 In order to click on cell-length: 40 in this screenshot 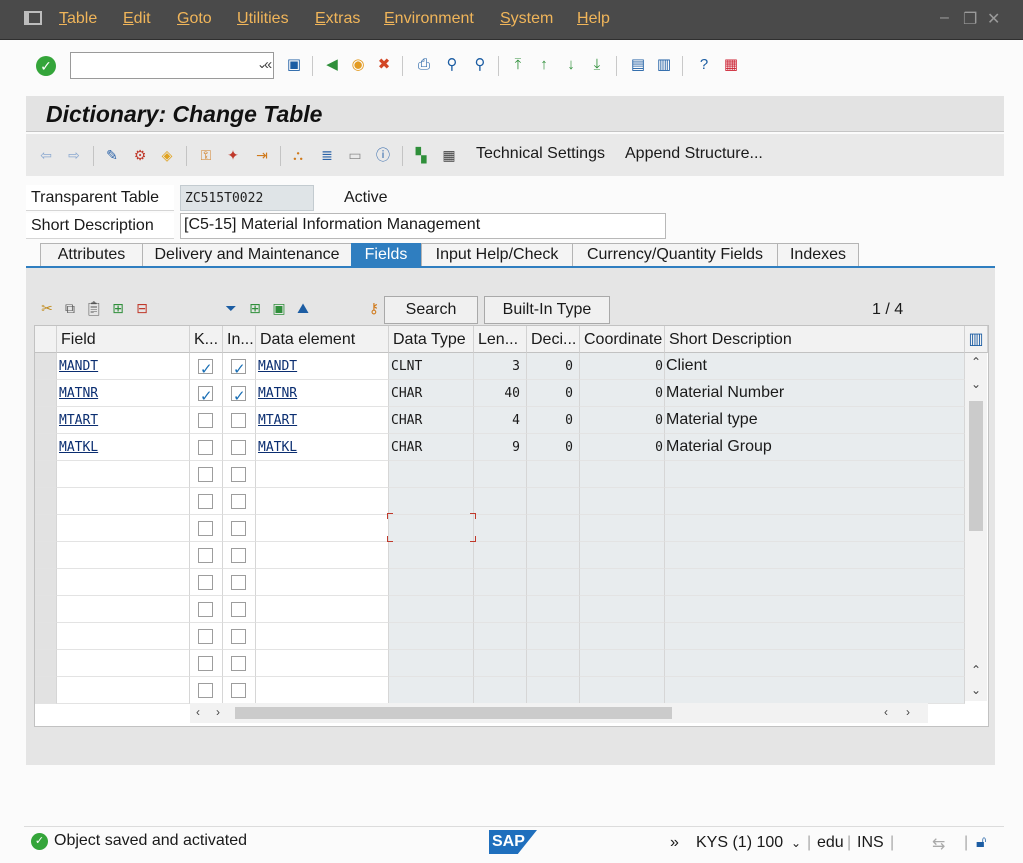, I will do `click(500, 393)`.